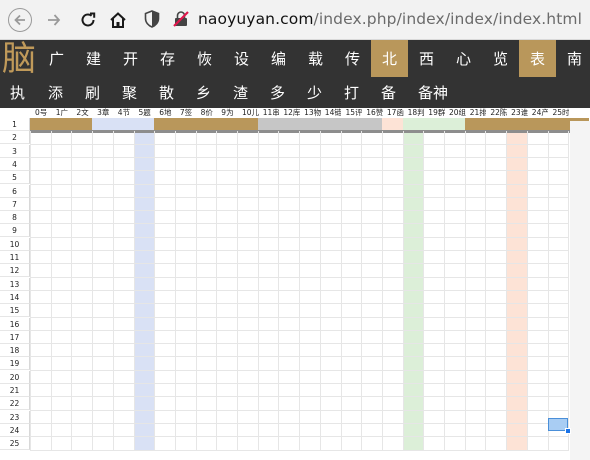 This screenshot has width=590, height=460. What do you see at coordinates (15, 191) in the screenshot?
I see `row-header: 6` at bounding box center [15, 191].